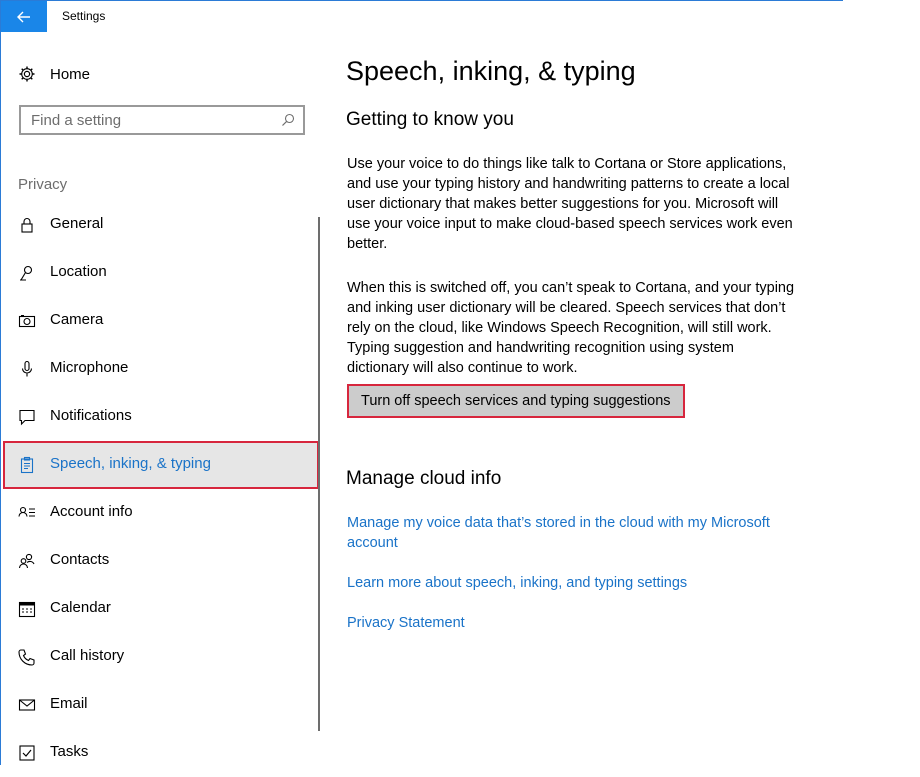 The height and width of the screenshot is (777, 920). I want to click on sidebar-item-label: Calendar, so click(80, 607).